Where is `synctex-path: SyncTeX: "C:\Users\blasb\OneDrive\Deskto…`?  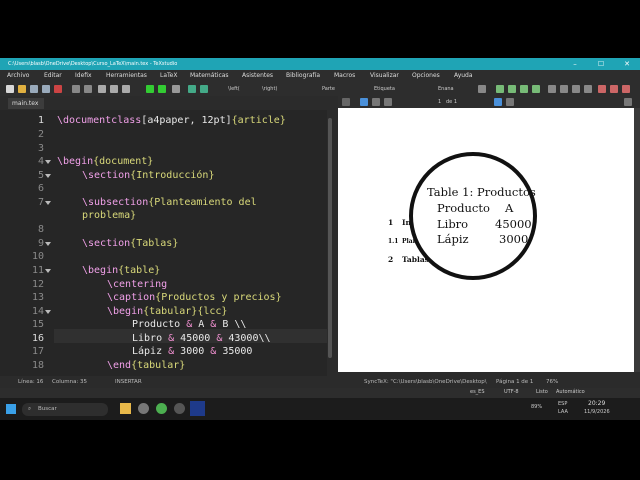
synctex-path: SyncTeX: "C:\Users\blasb\OneDrive\Deskto… is located at coordinates (425, 382).